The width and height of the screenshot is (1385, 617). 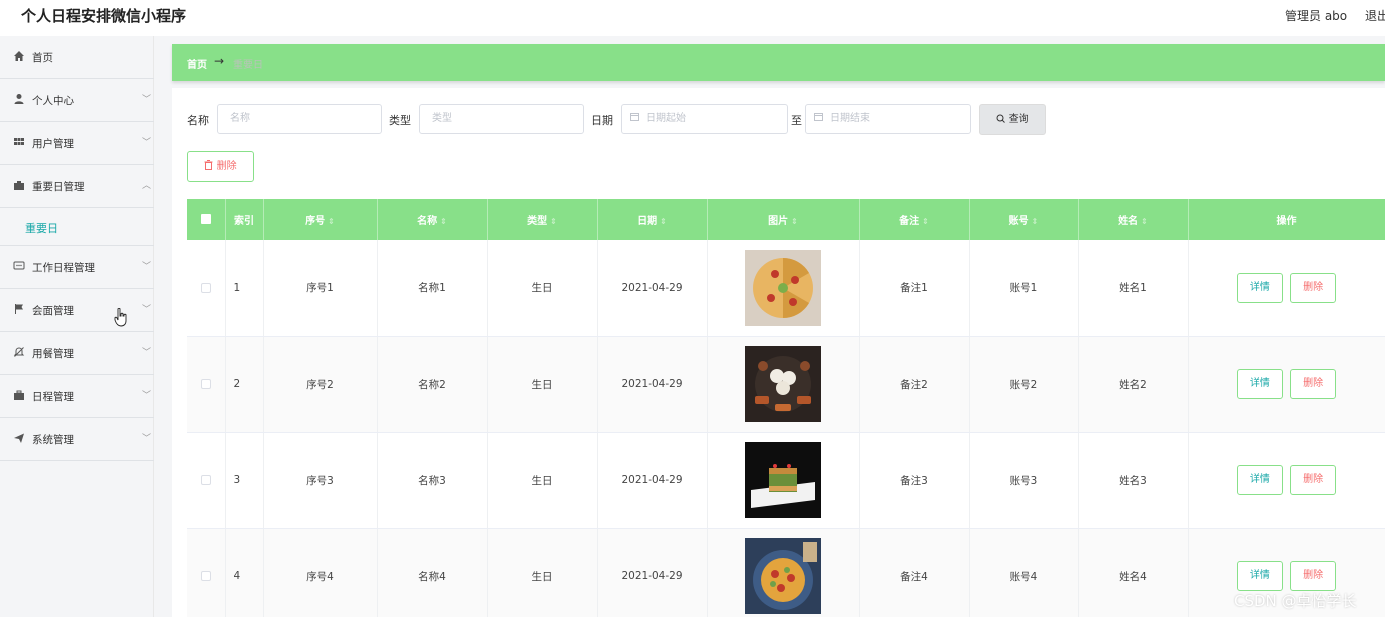 What do you see at coordinates (299, 119) in the screenshot?
I see `name-input: 名称` at bounding box center [299, 119].